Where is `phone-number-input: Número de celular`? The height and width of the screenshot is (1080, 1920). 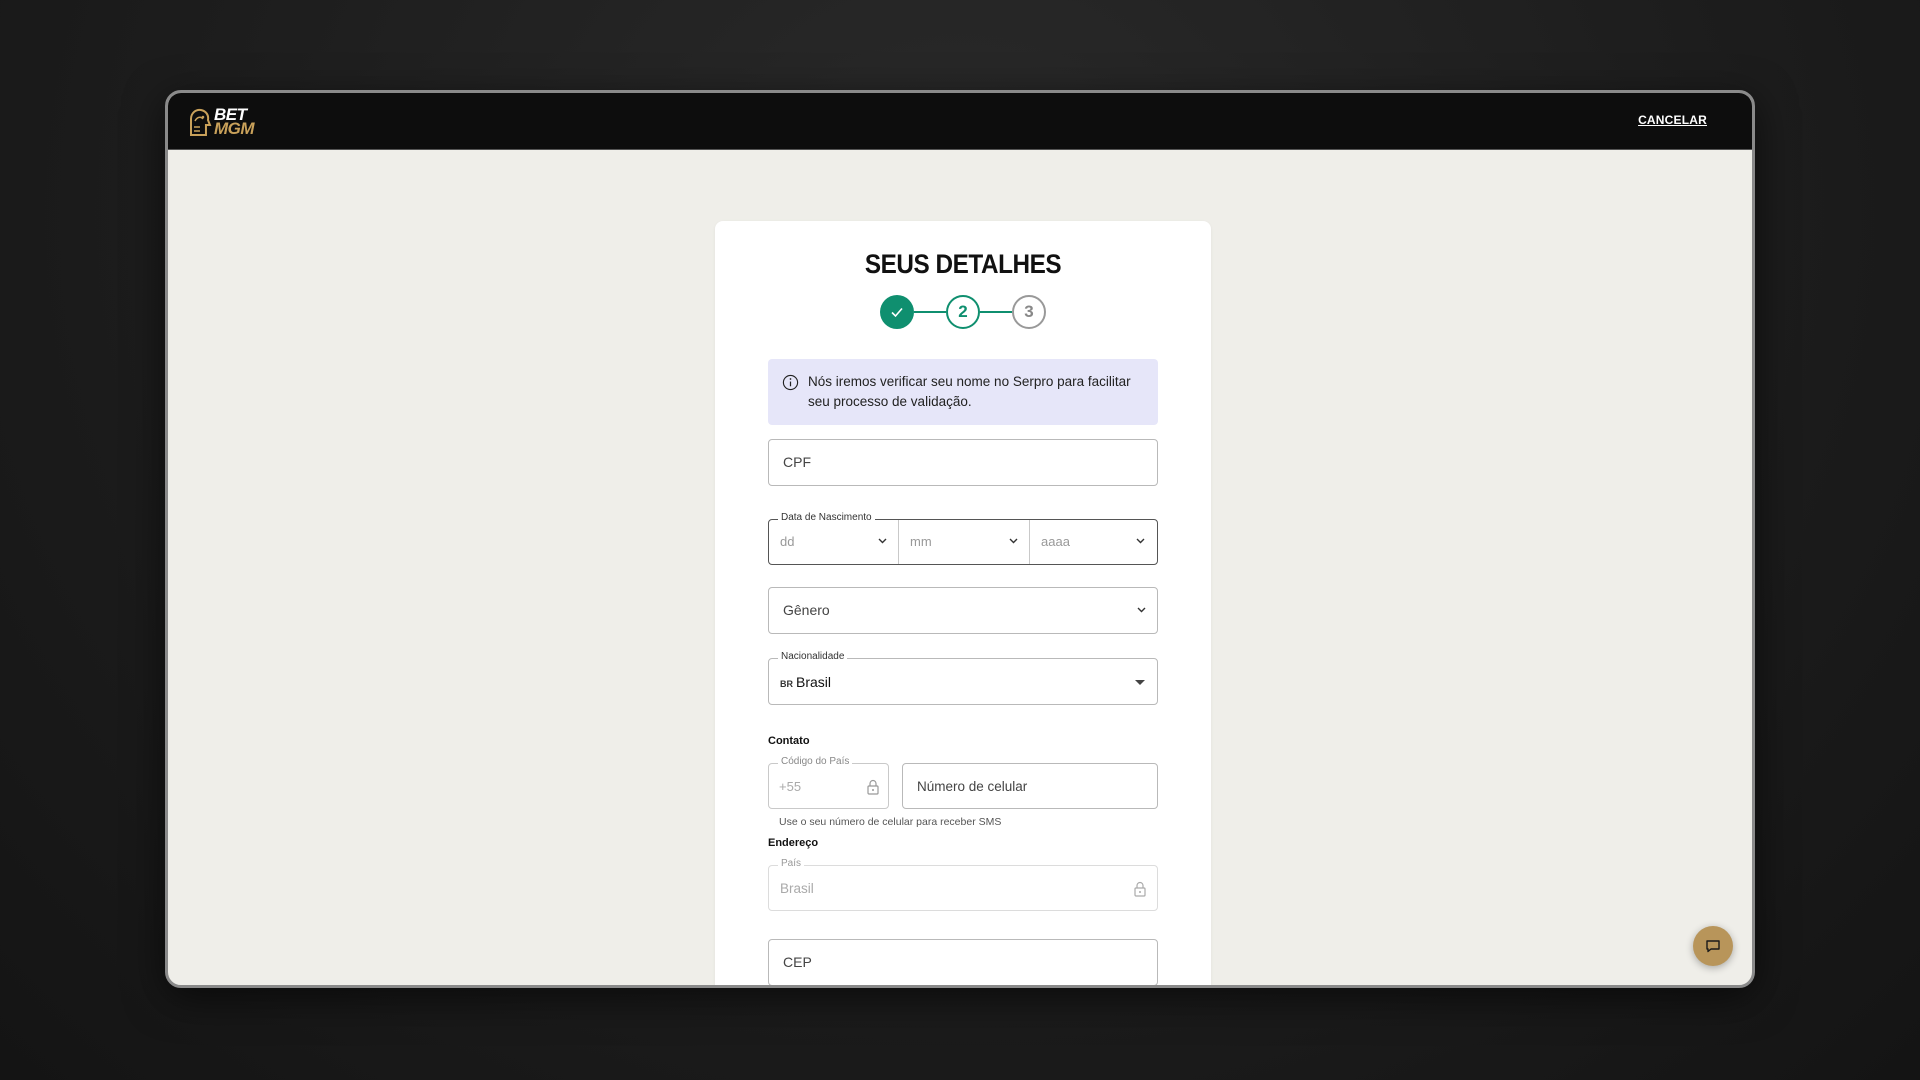
phone-number-input: Número de celular is located at coordinates (1030, 786).